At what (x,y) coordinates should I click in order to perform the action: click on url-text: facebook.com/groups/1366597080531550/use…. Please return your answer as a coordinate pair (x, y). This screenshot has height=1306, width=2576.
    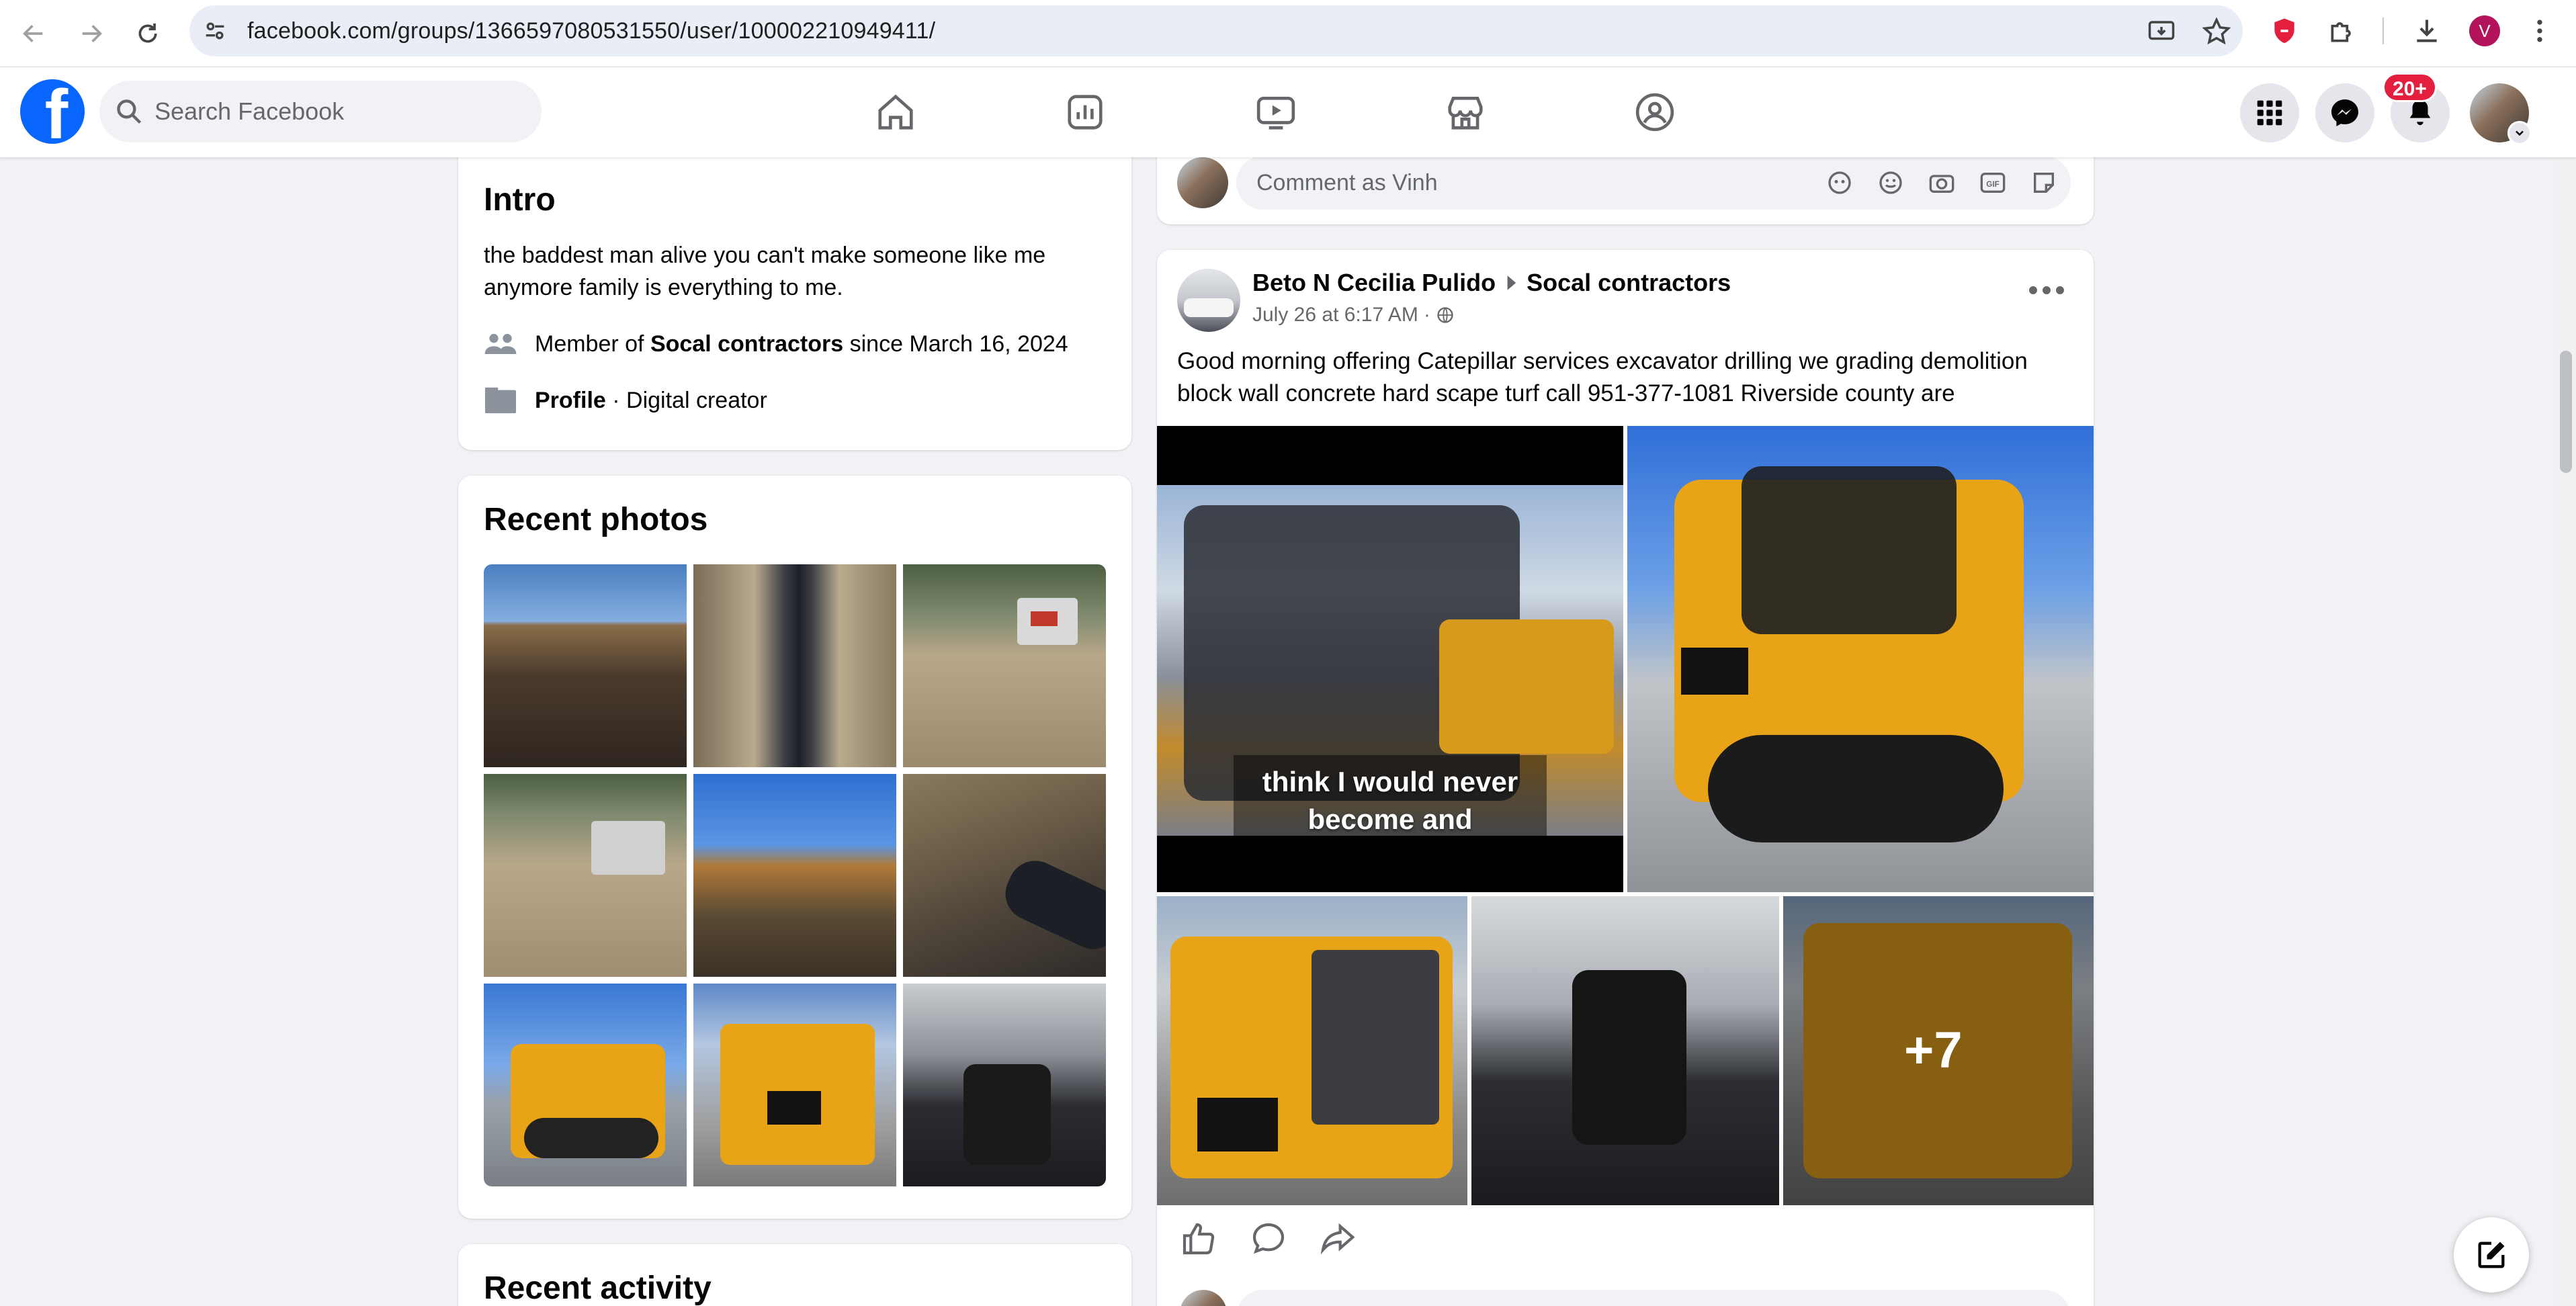
    Looking at the image, I should click on (591, 31).